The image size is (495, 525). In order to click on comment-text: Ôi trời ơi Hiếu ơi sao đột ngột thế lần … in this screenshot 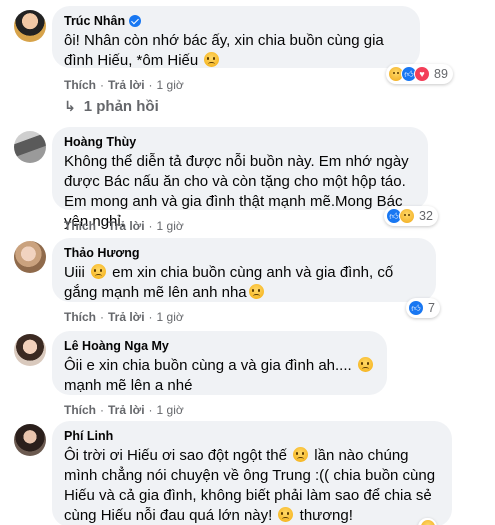, I will do `click(250, 485)`.